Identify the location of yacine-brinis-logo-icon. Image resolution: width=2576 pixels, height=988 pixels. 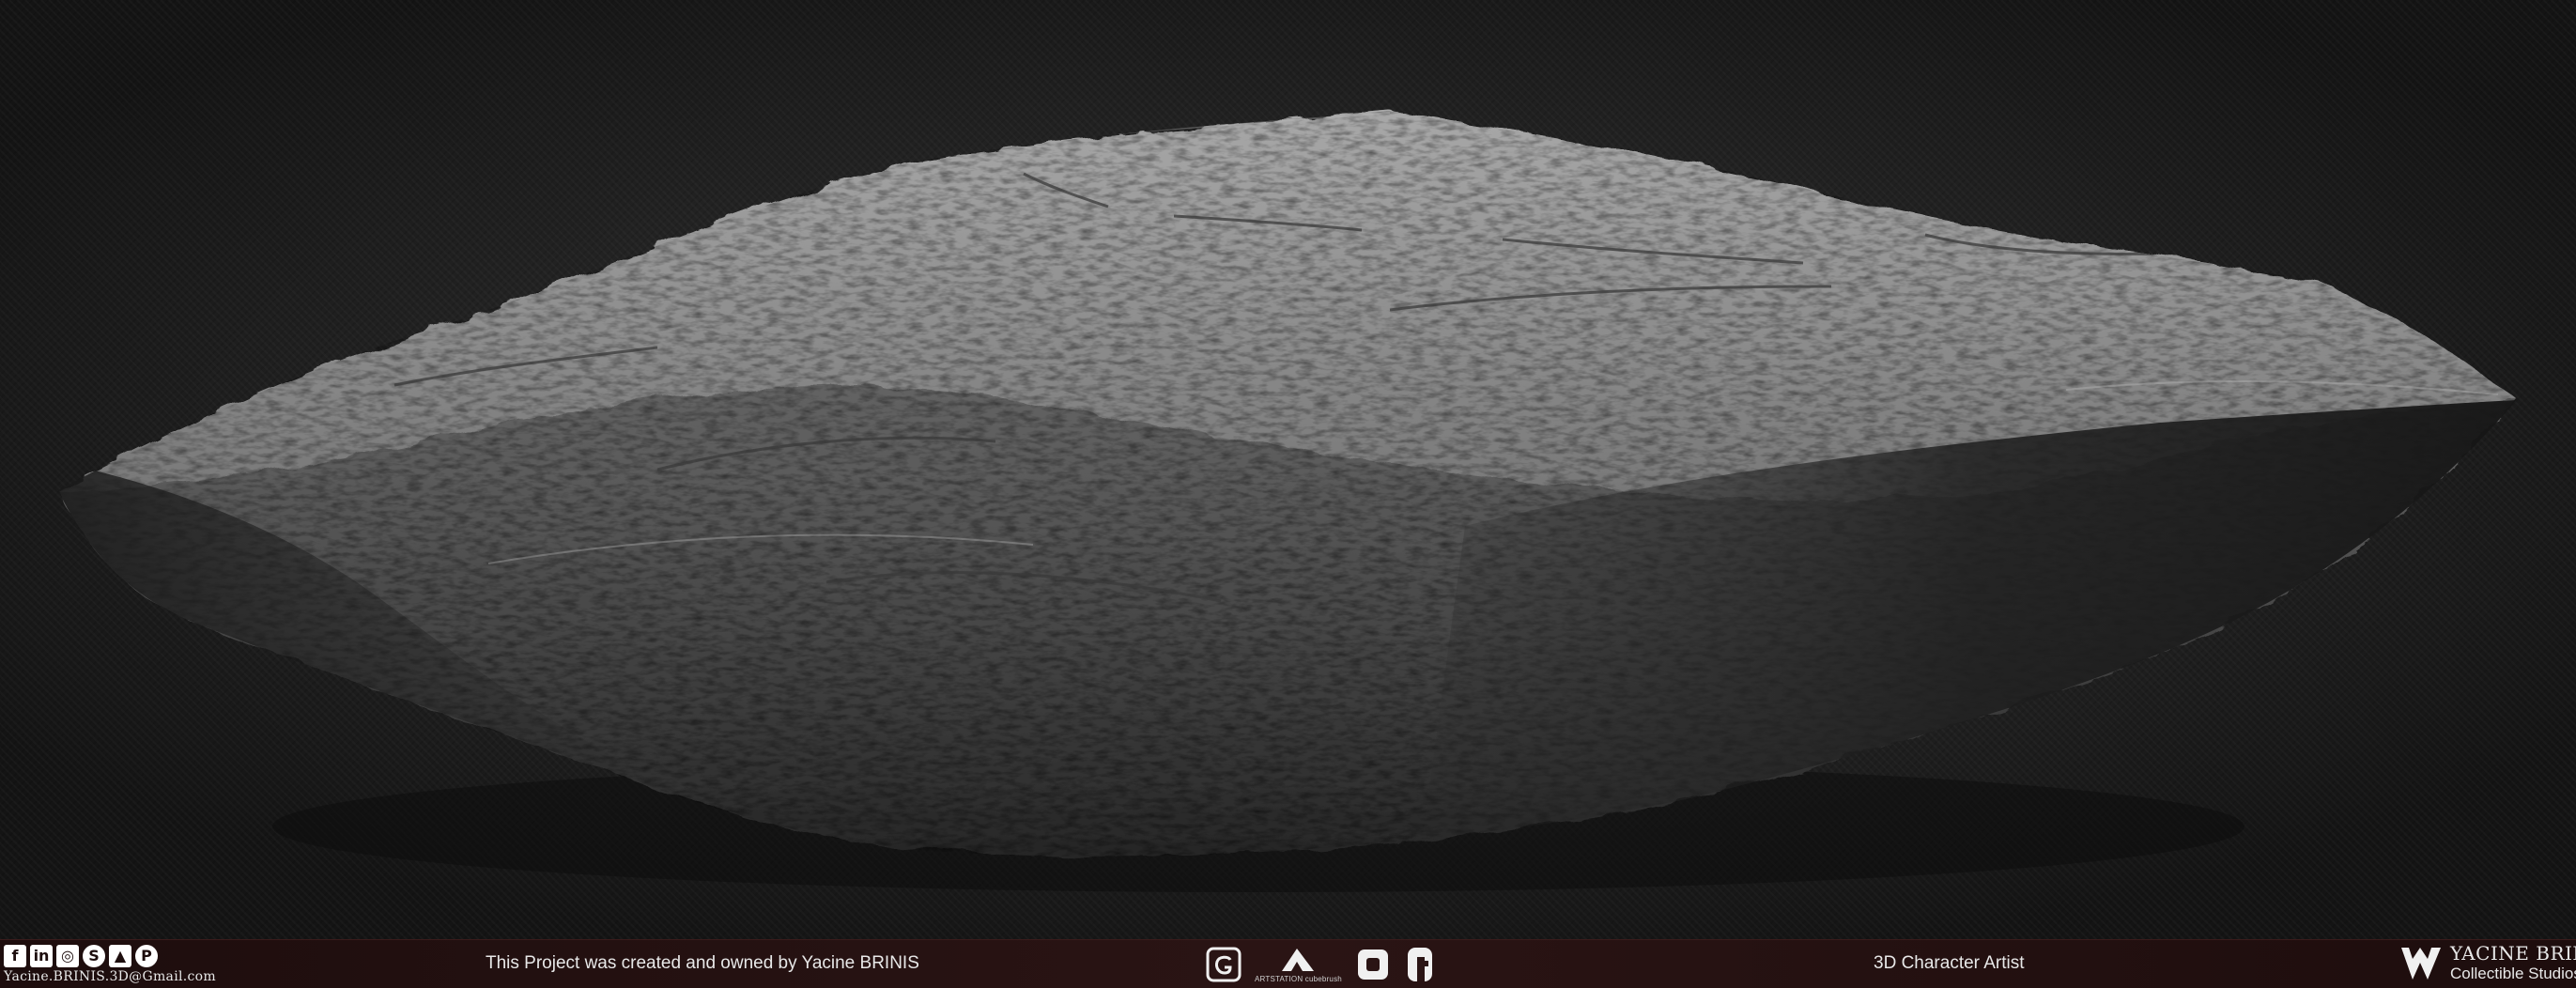
(2421, 964).